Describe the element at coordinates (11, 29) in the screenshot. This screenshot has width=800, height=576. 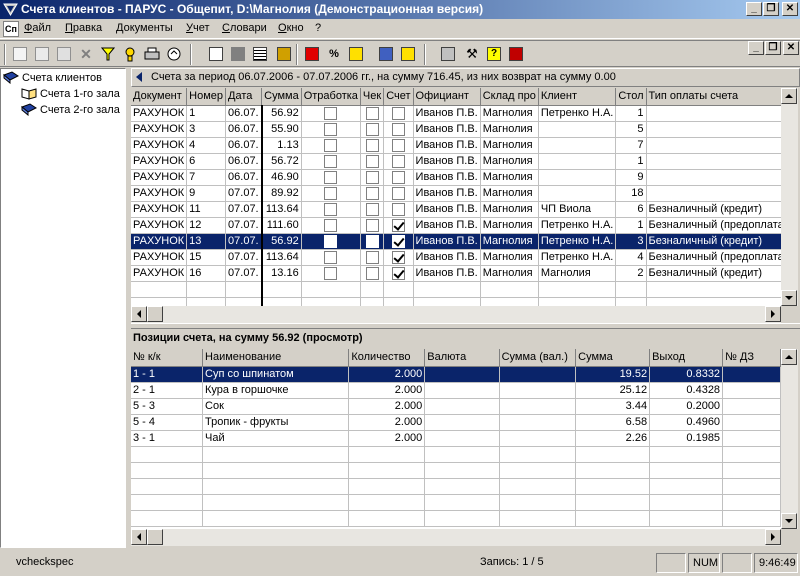
I see `document-menu-icon: Сп` at that location.